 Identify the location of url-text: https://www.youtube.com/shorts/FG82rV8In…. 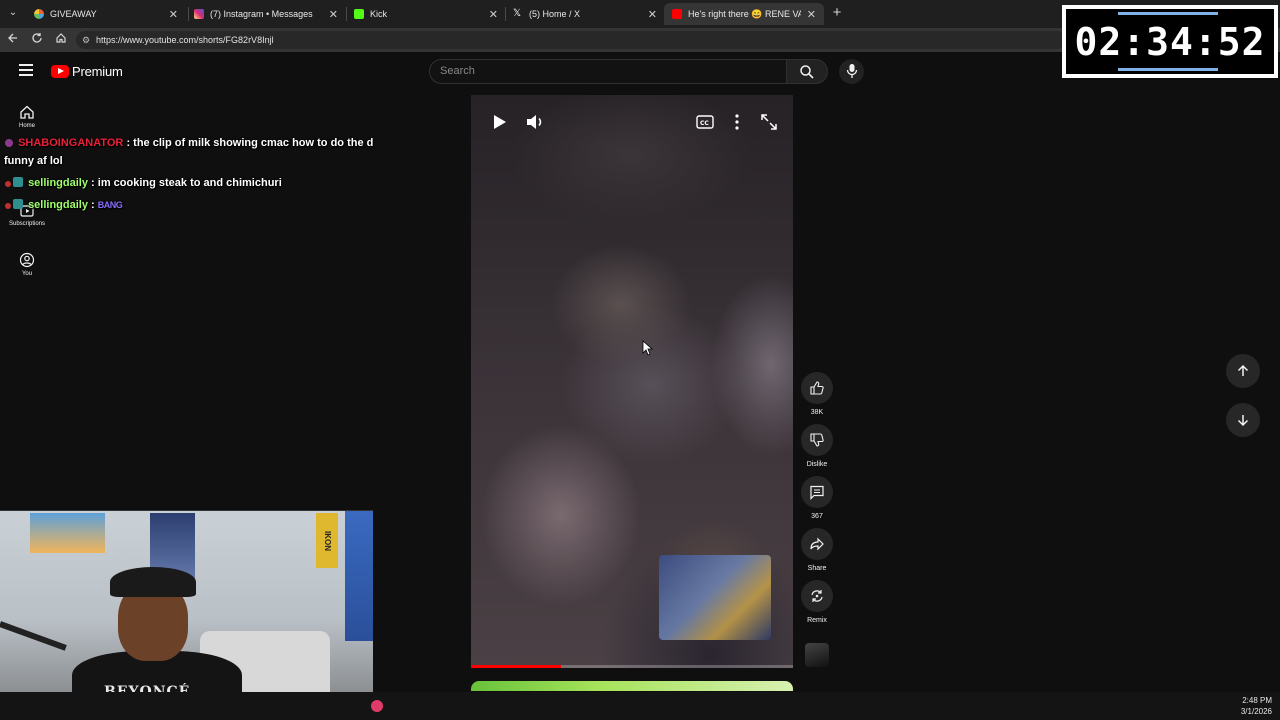
(185, 40).